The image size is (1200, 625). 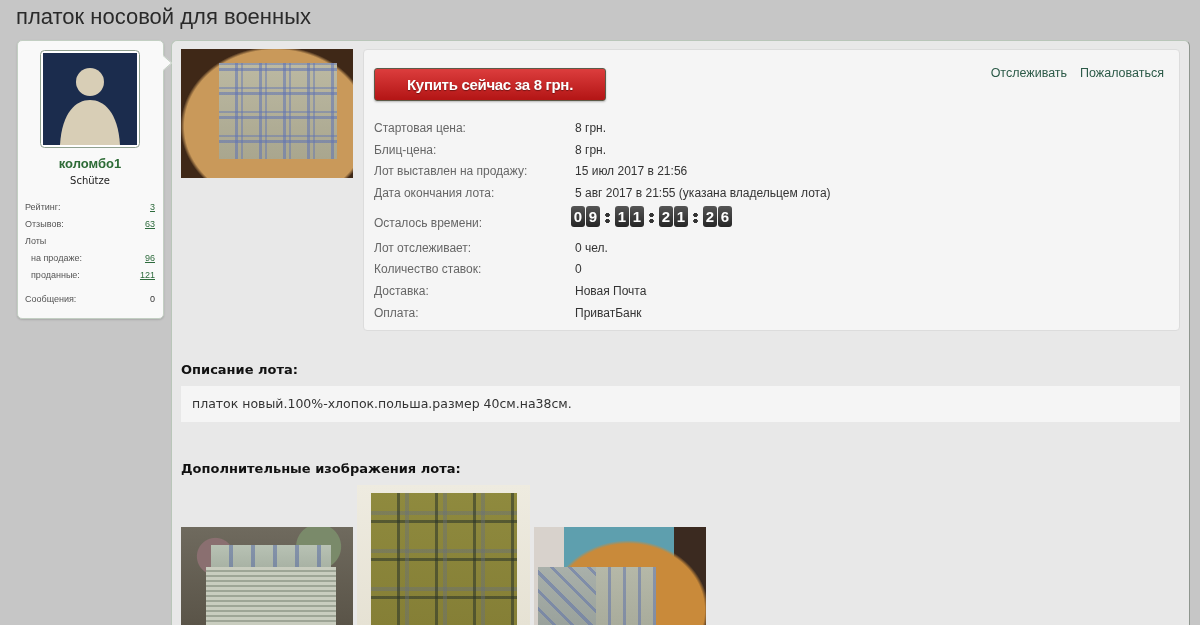 I want to click on detail-label: Лот отслеживает:, so click(x=423, y=247).